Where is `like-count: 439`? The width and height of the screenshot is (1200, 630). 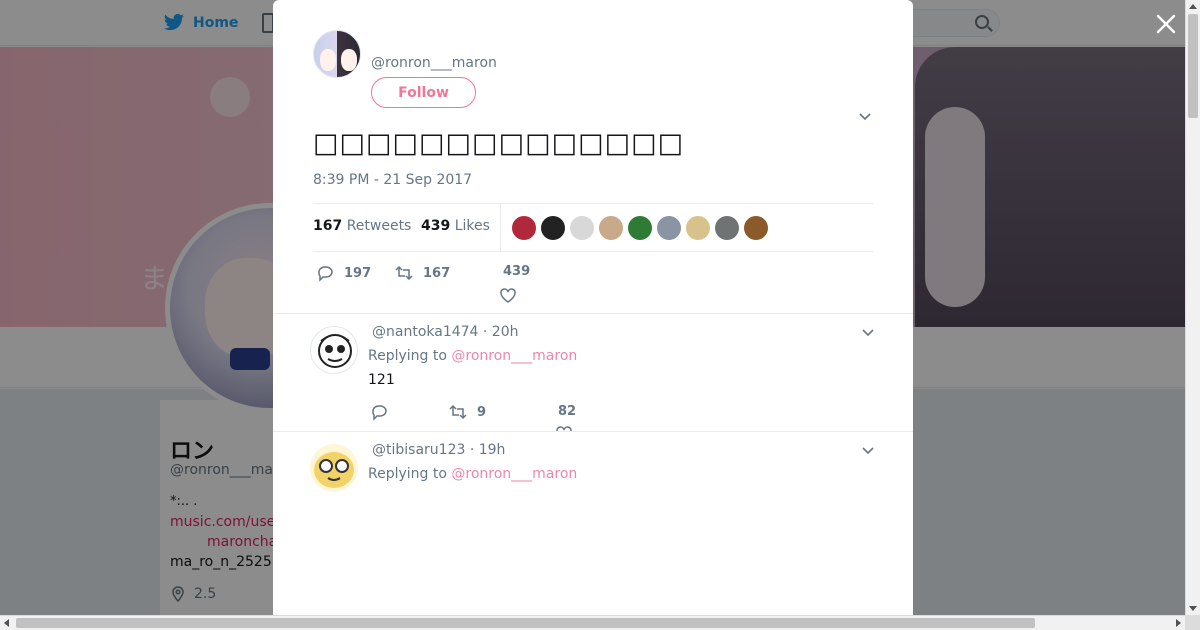 like-count: 439 is located at coordinates (517, 271).